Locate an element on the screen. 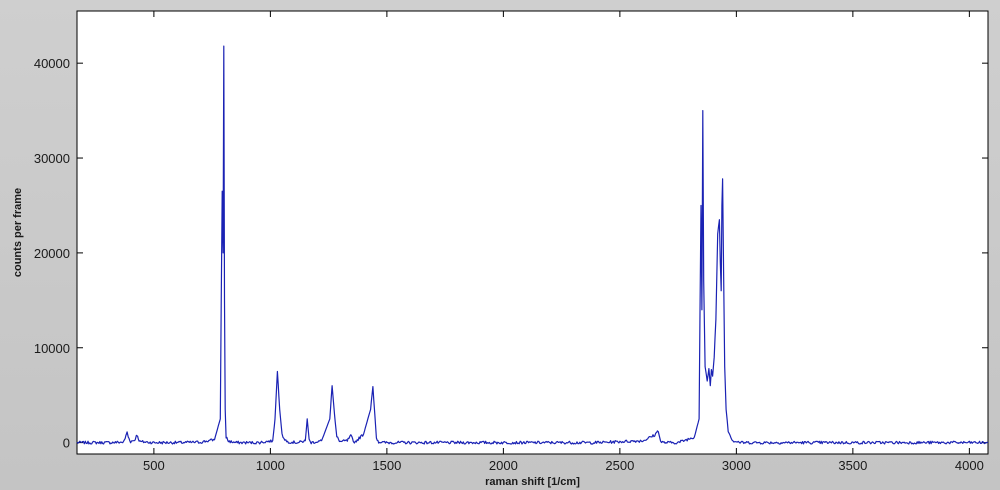  y-tick-label: 40000 is located at coordinates (52, 63).